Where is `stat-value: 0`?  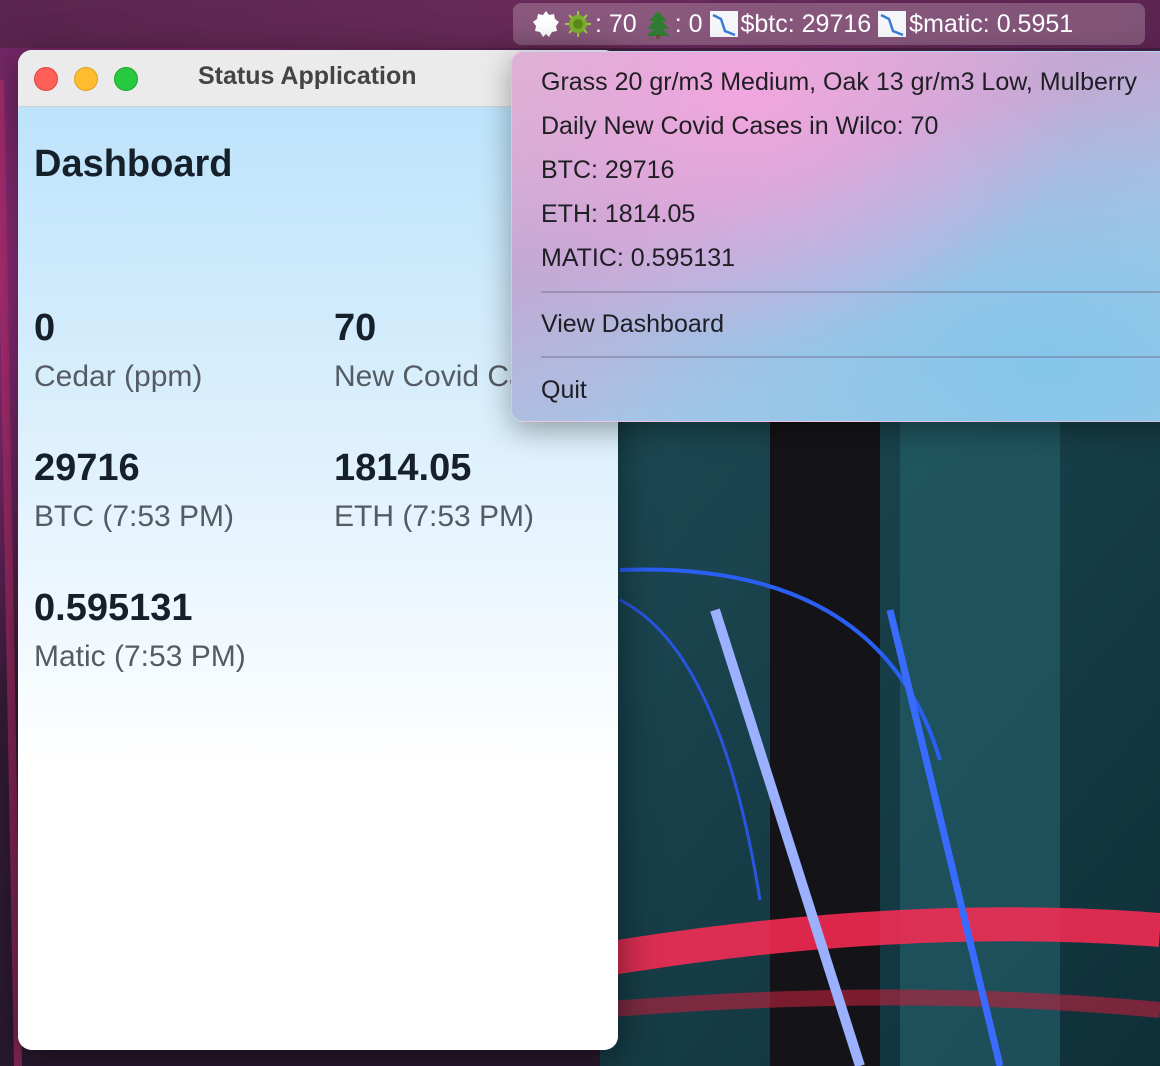
stat-value: 0 is located at coordinates (45, 328).